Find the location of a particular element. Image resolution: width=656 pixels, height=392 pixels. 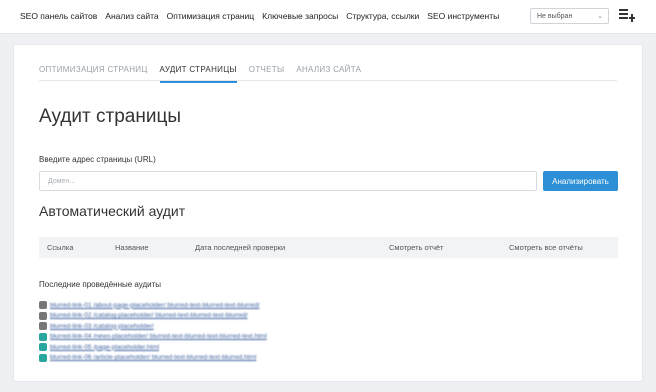

col-view-report: Смотреть отчёт is located at coordinates (416, 247).